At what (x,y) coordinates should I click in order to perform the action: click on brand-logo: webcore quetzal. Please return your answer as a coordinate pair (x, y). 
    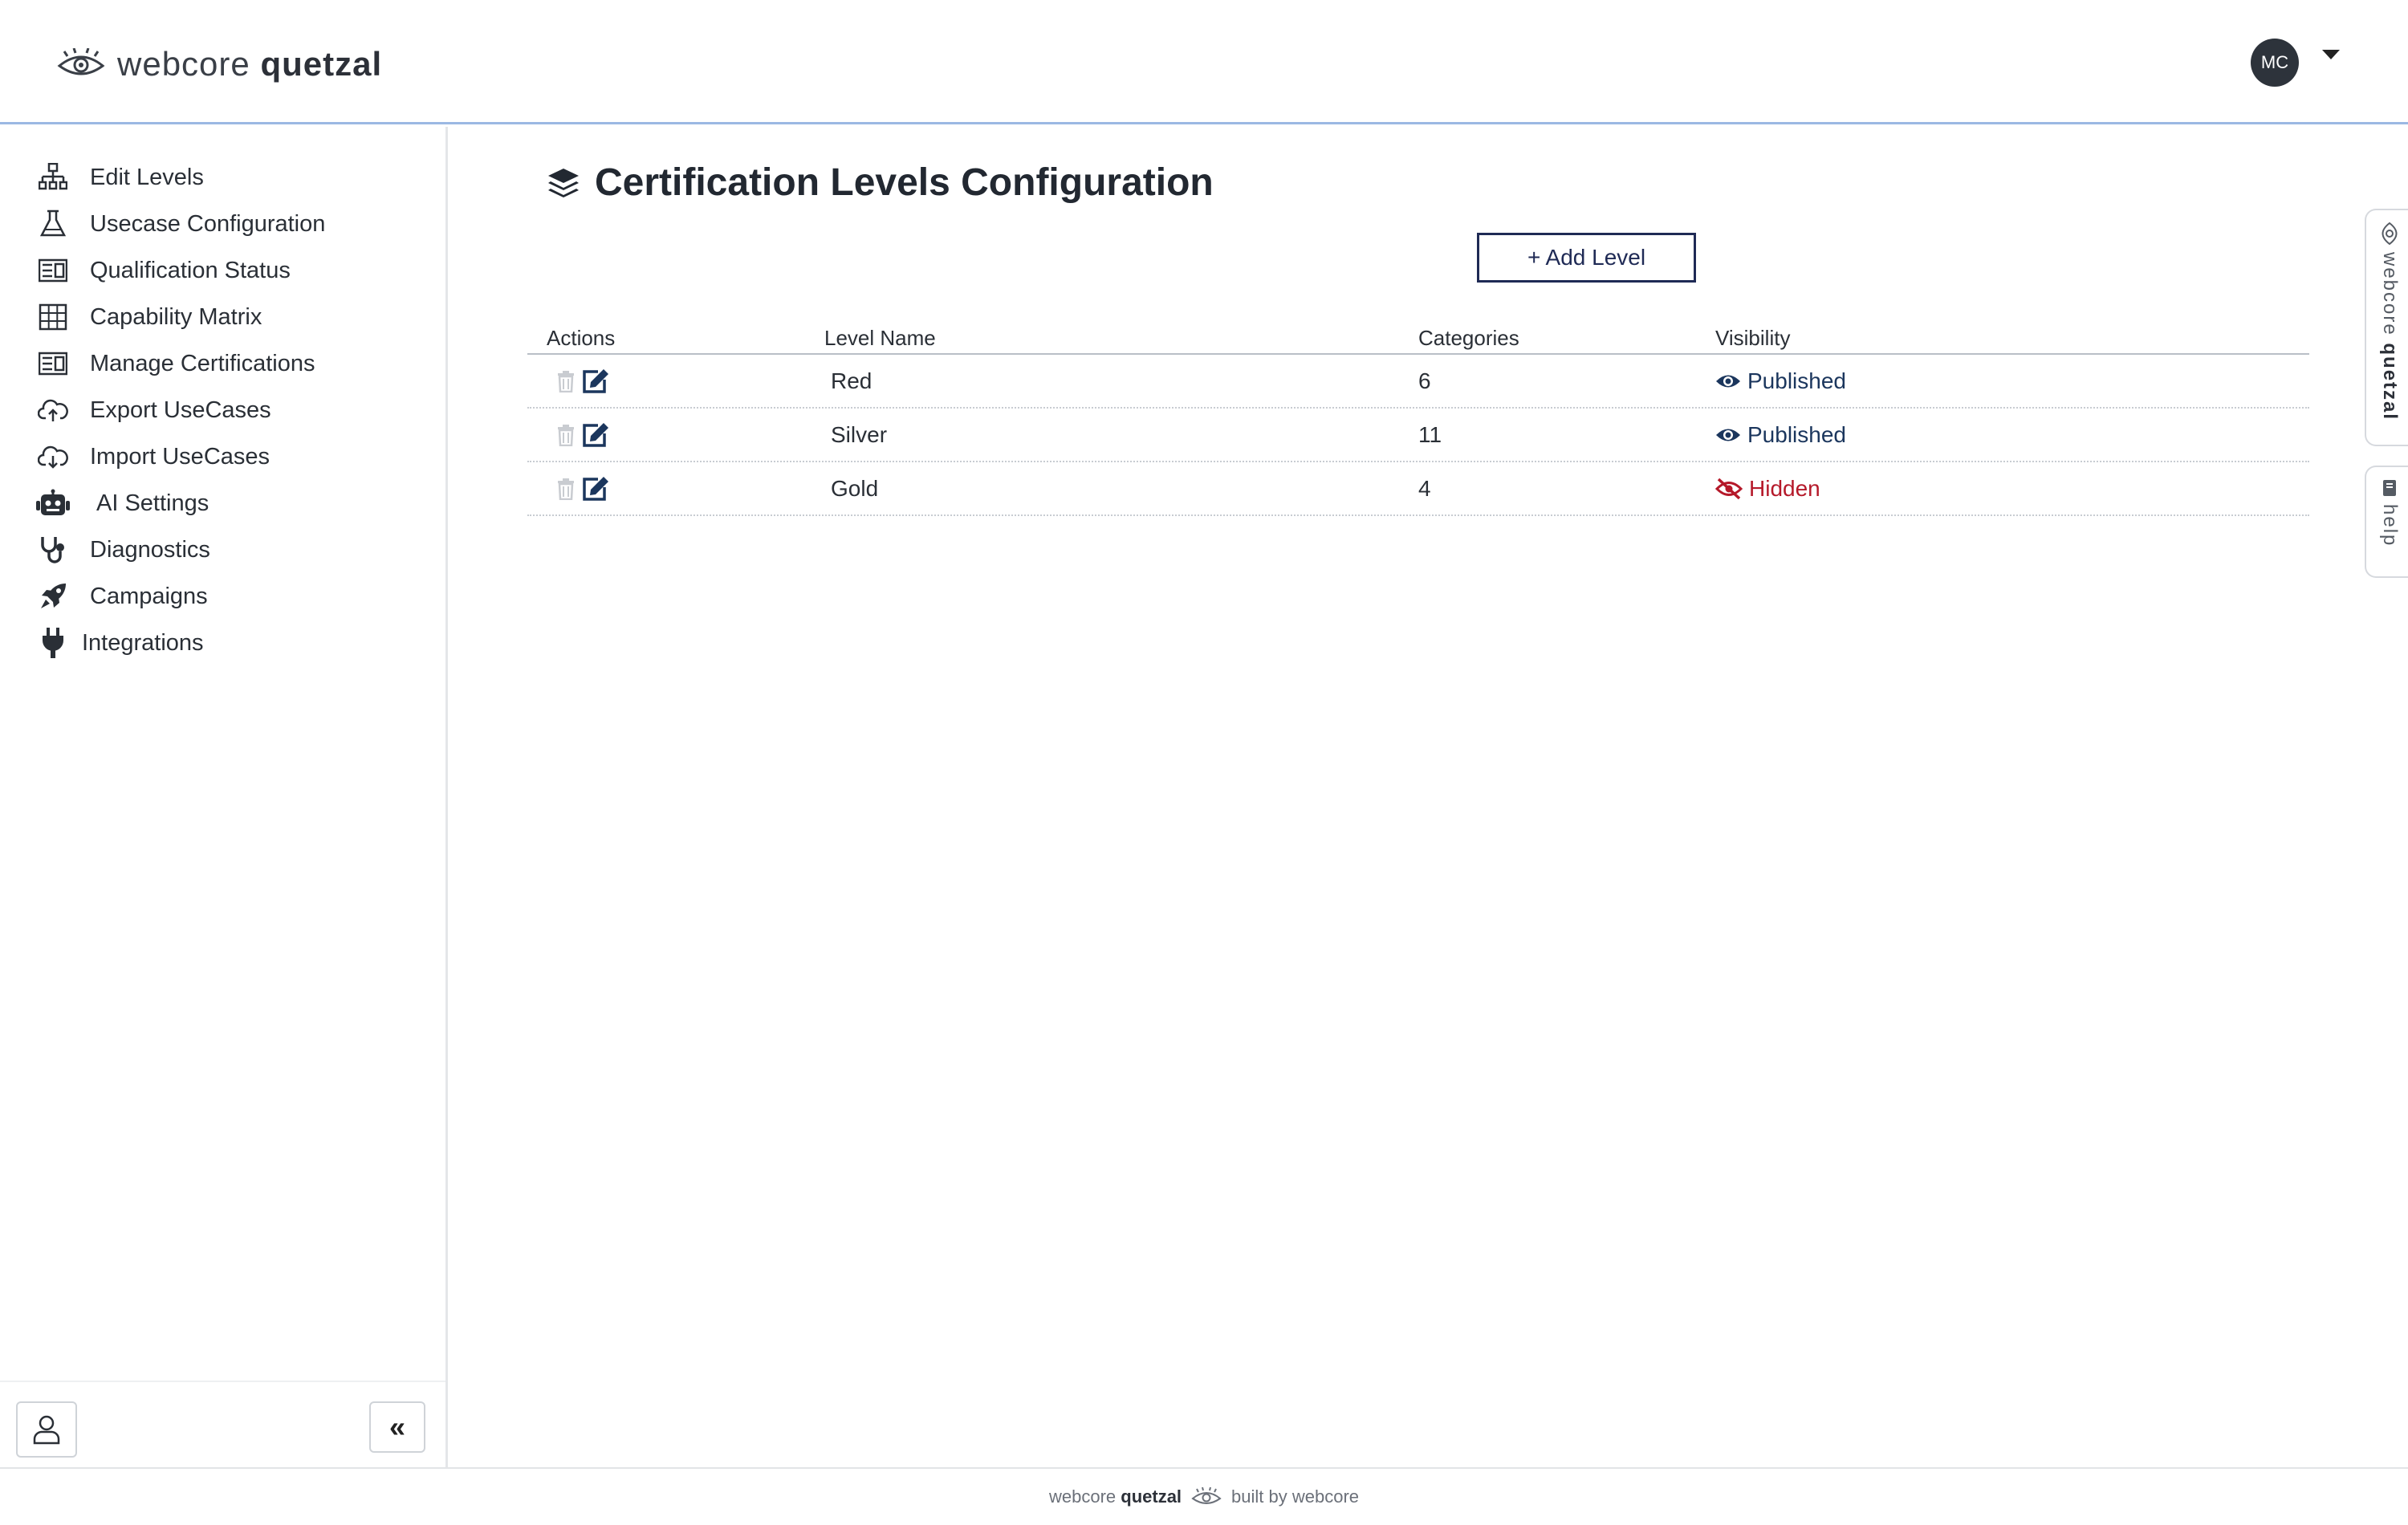
    Looking at the image, I should click on (219, 64).